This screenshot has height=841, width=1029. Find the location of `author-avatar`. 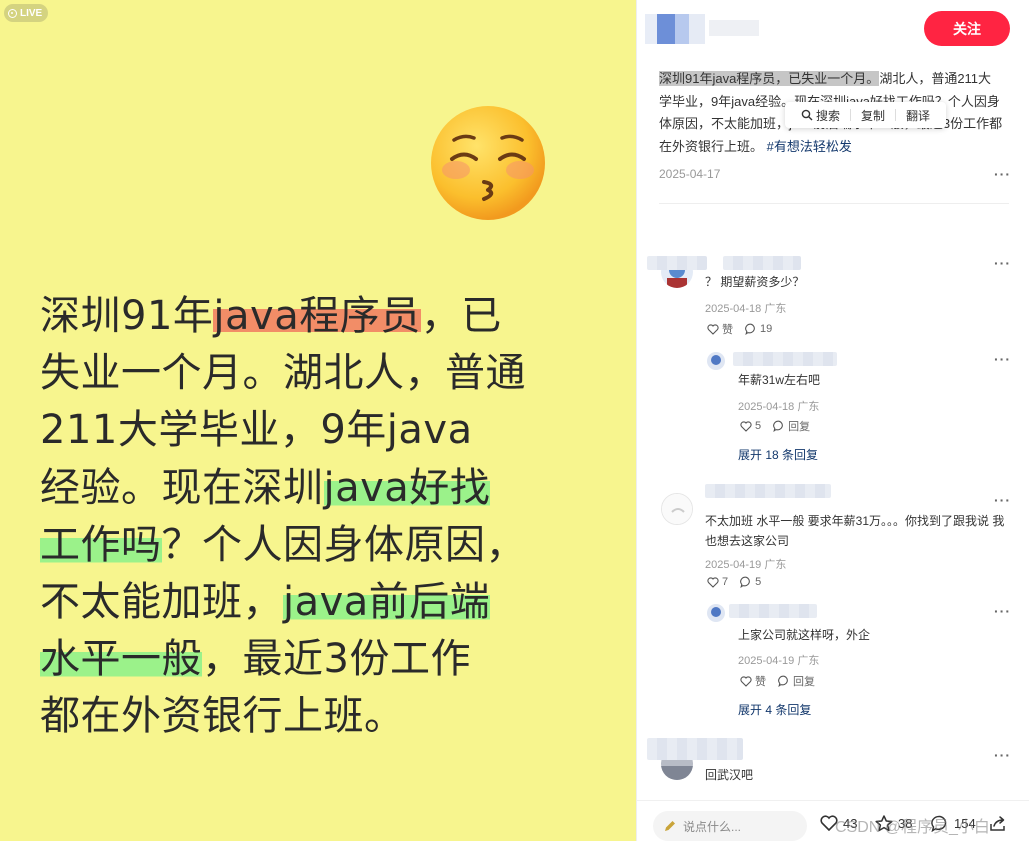

author-avatar is located at coordinates (675, 29).